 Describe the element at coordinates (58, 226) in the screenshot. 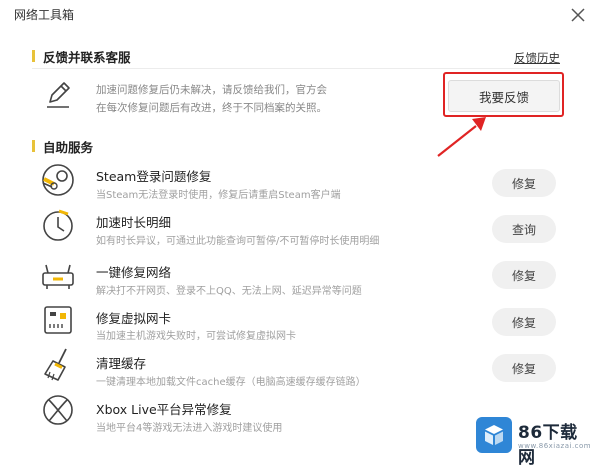

I see `clock-icon` at that location.